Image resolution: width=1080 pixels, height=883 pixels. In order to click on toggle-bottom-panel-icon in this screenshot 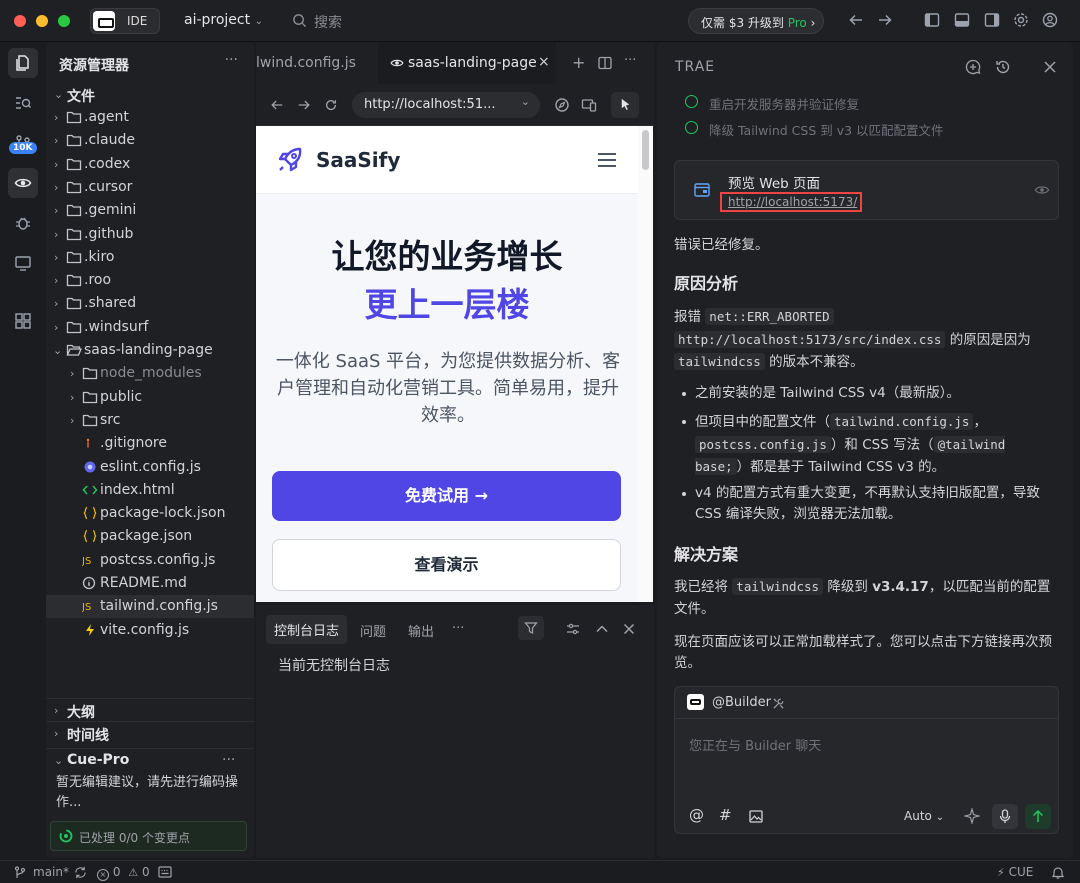, I will do `click(962, 20)`.